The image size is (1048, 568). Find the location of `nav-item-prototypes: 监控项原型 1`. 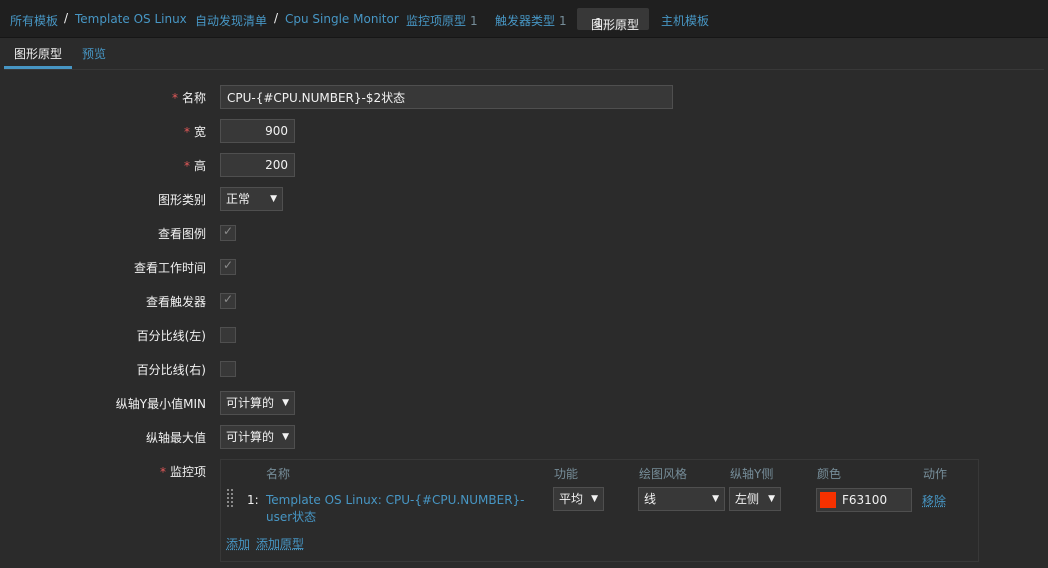

nav-item-prototypes: 监控项原型 1 is located at coordinates (442, 20).